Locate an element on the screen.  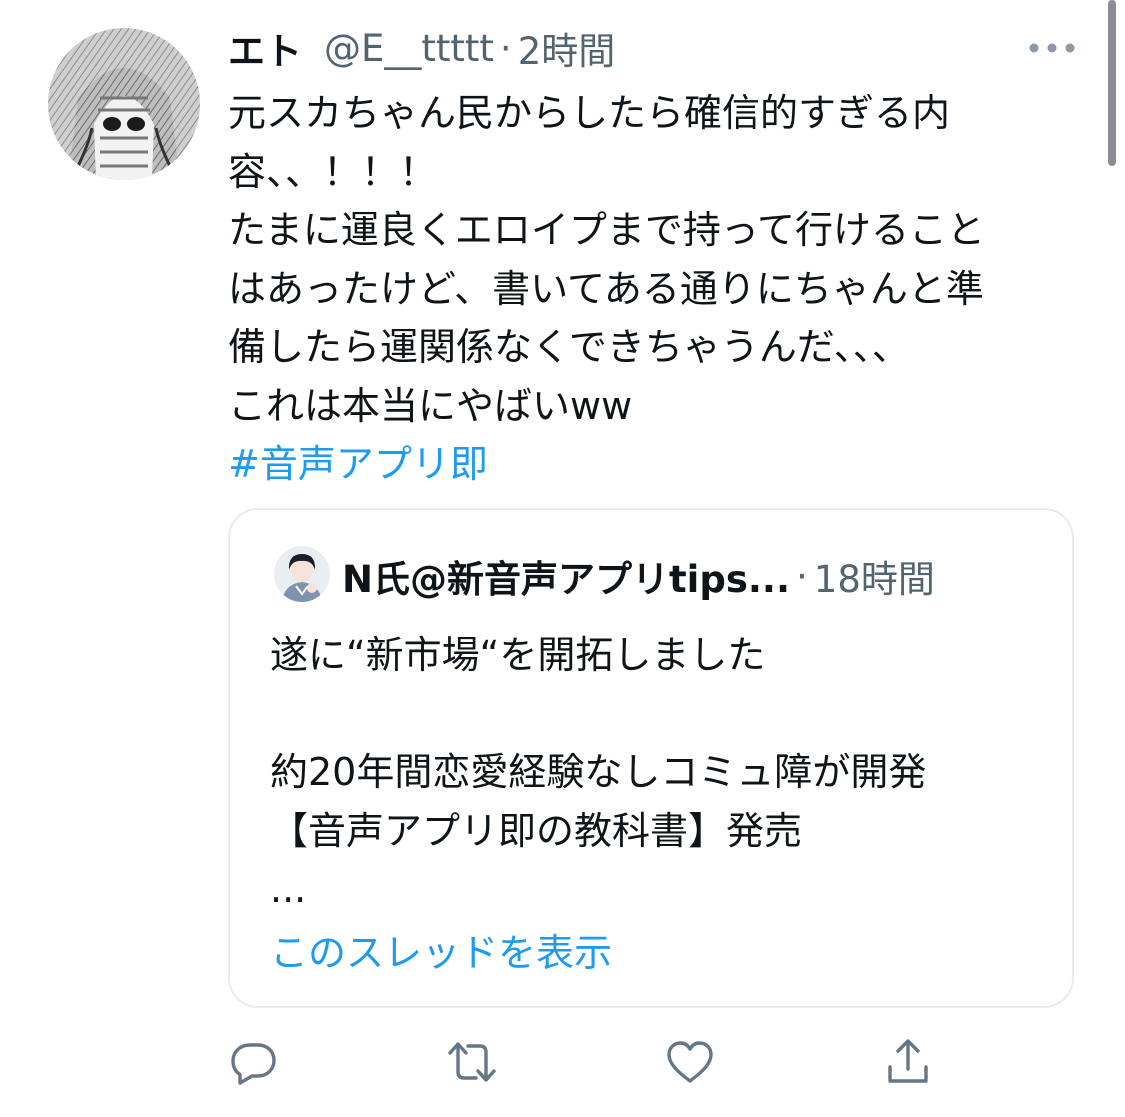
quoted-author-avatar is located at coordinates (302, 574).